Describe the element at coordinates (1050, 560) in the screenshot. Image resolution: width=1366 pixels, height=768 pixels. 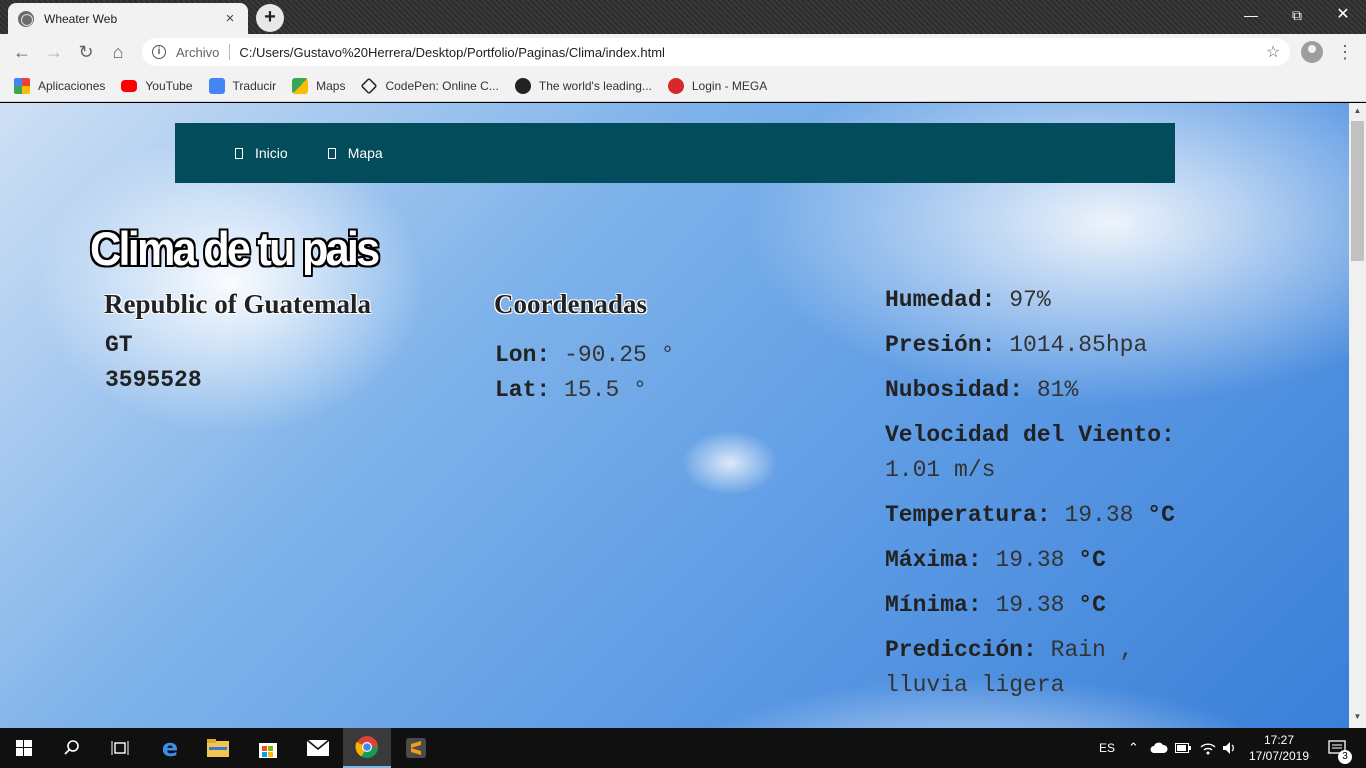
I see `weather-row-max: Máxima: 19.38 °C` at that location.